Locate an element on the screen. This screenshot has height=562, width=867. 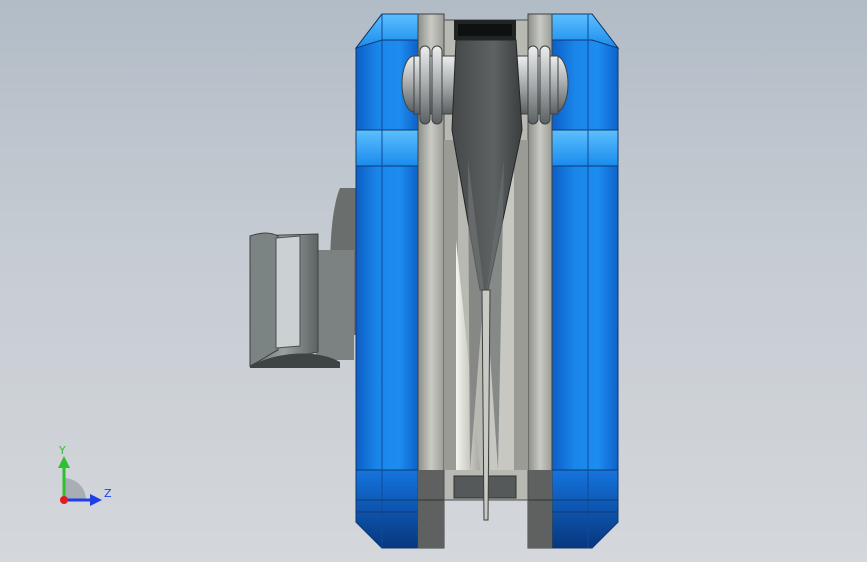
side-handle is located at coordinates (302, 278).